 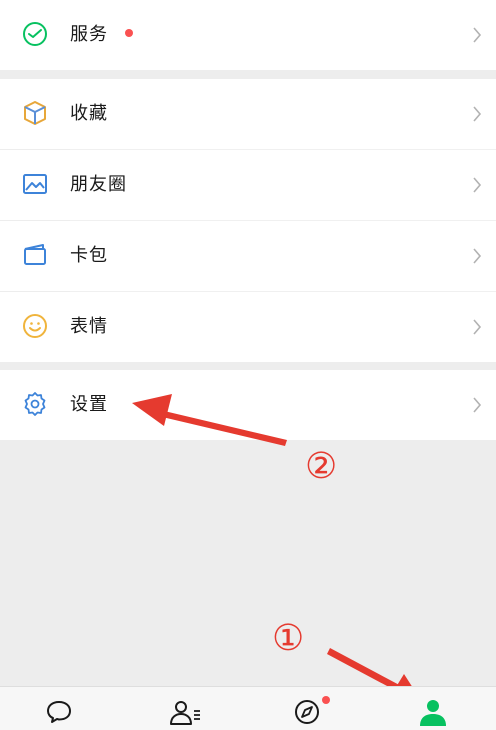 What do you see at coordinates (321, 466) in the screenshot?
I see `annotation-marker-2: ②` at bounding box center [321, 466].